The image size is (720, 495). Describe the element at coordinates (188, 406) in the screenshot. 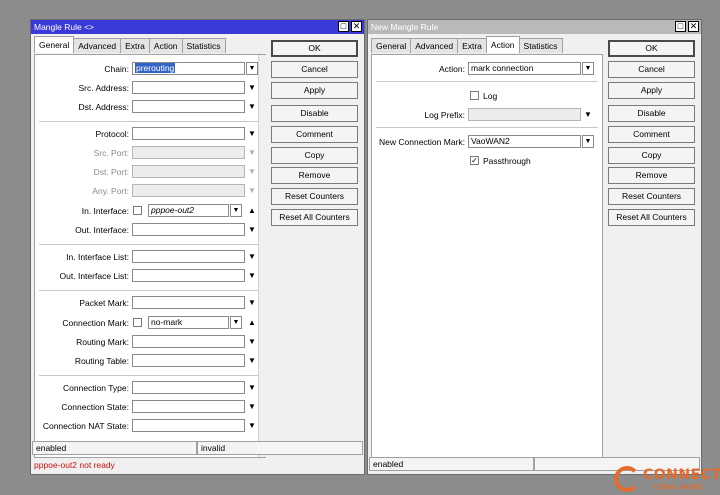

I see `connection-state-input` at that location.